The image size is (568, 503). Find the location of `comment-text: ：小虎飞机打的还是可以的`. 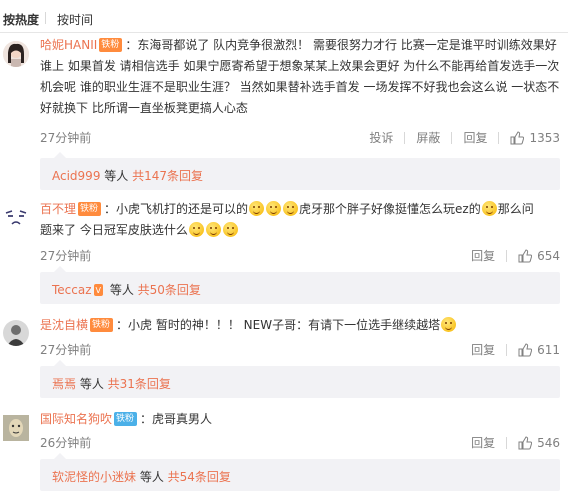

comment-text: ：小虎飞机打的还是可以的 is located at coordinates (176, 209).